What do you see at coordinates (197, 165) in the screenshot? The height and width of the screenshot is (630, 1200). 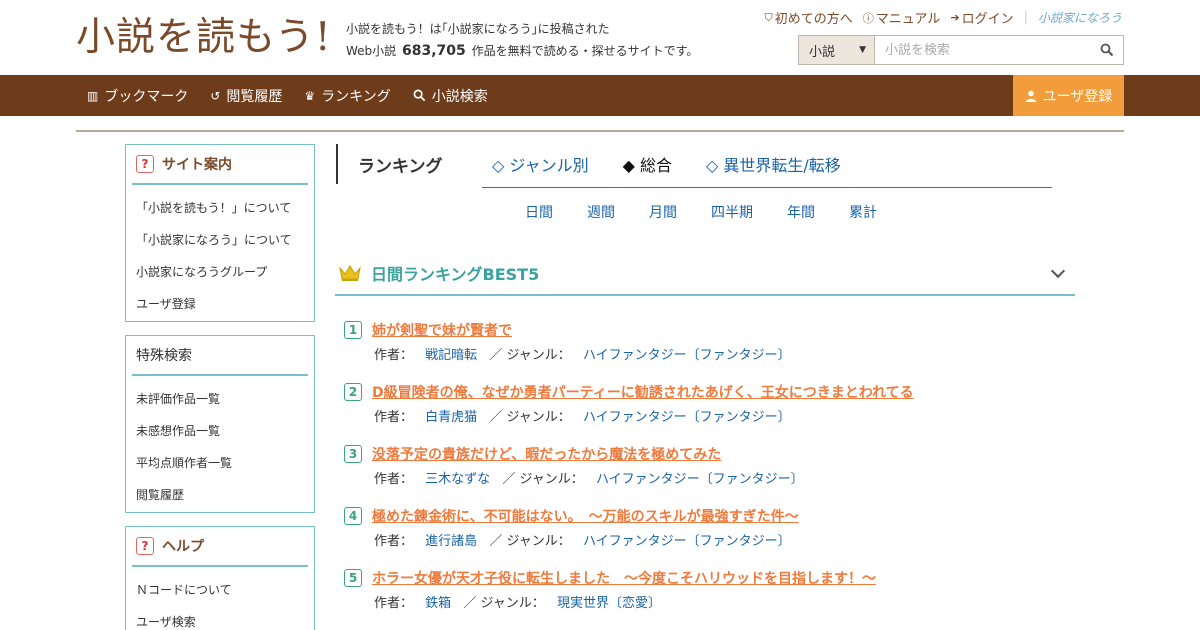 I see `site-guide-title: サイト案内` at bounding box center [197, 165].